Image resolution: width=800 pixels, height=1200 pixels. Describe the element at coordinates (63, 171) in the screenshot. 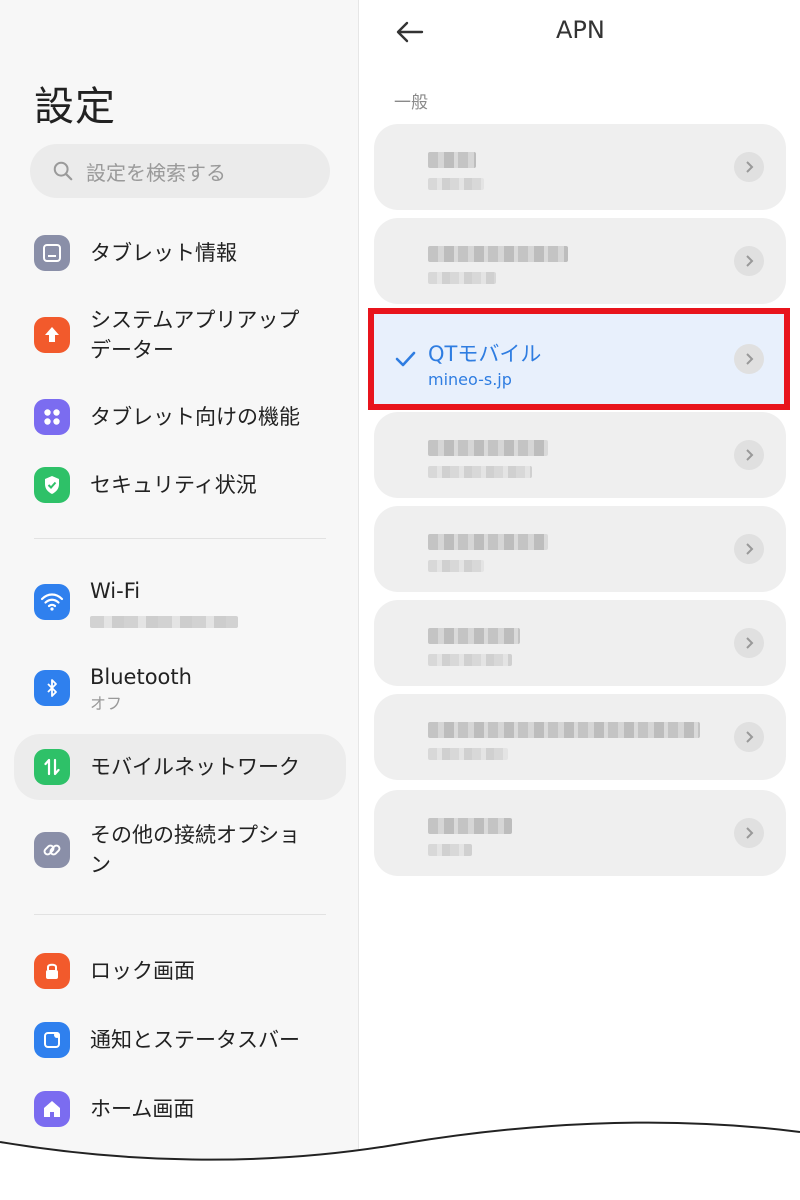

I see `search-icon` at that location.